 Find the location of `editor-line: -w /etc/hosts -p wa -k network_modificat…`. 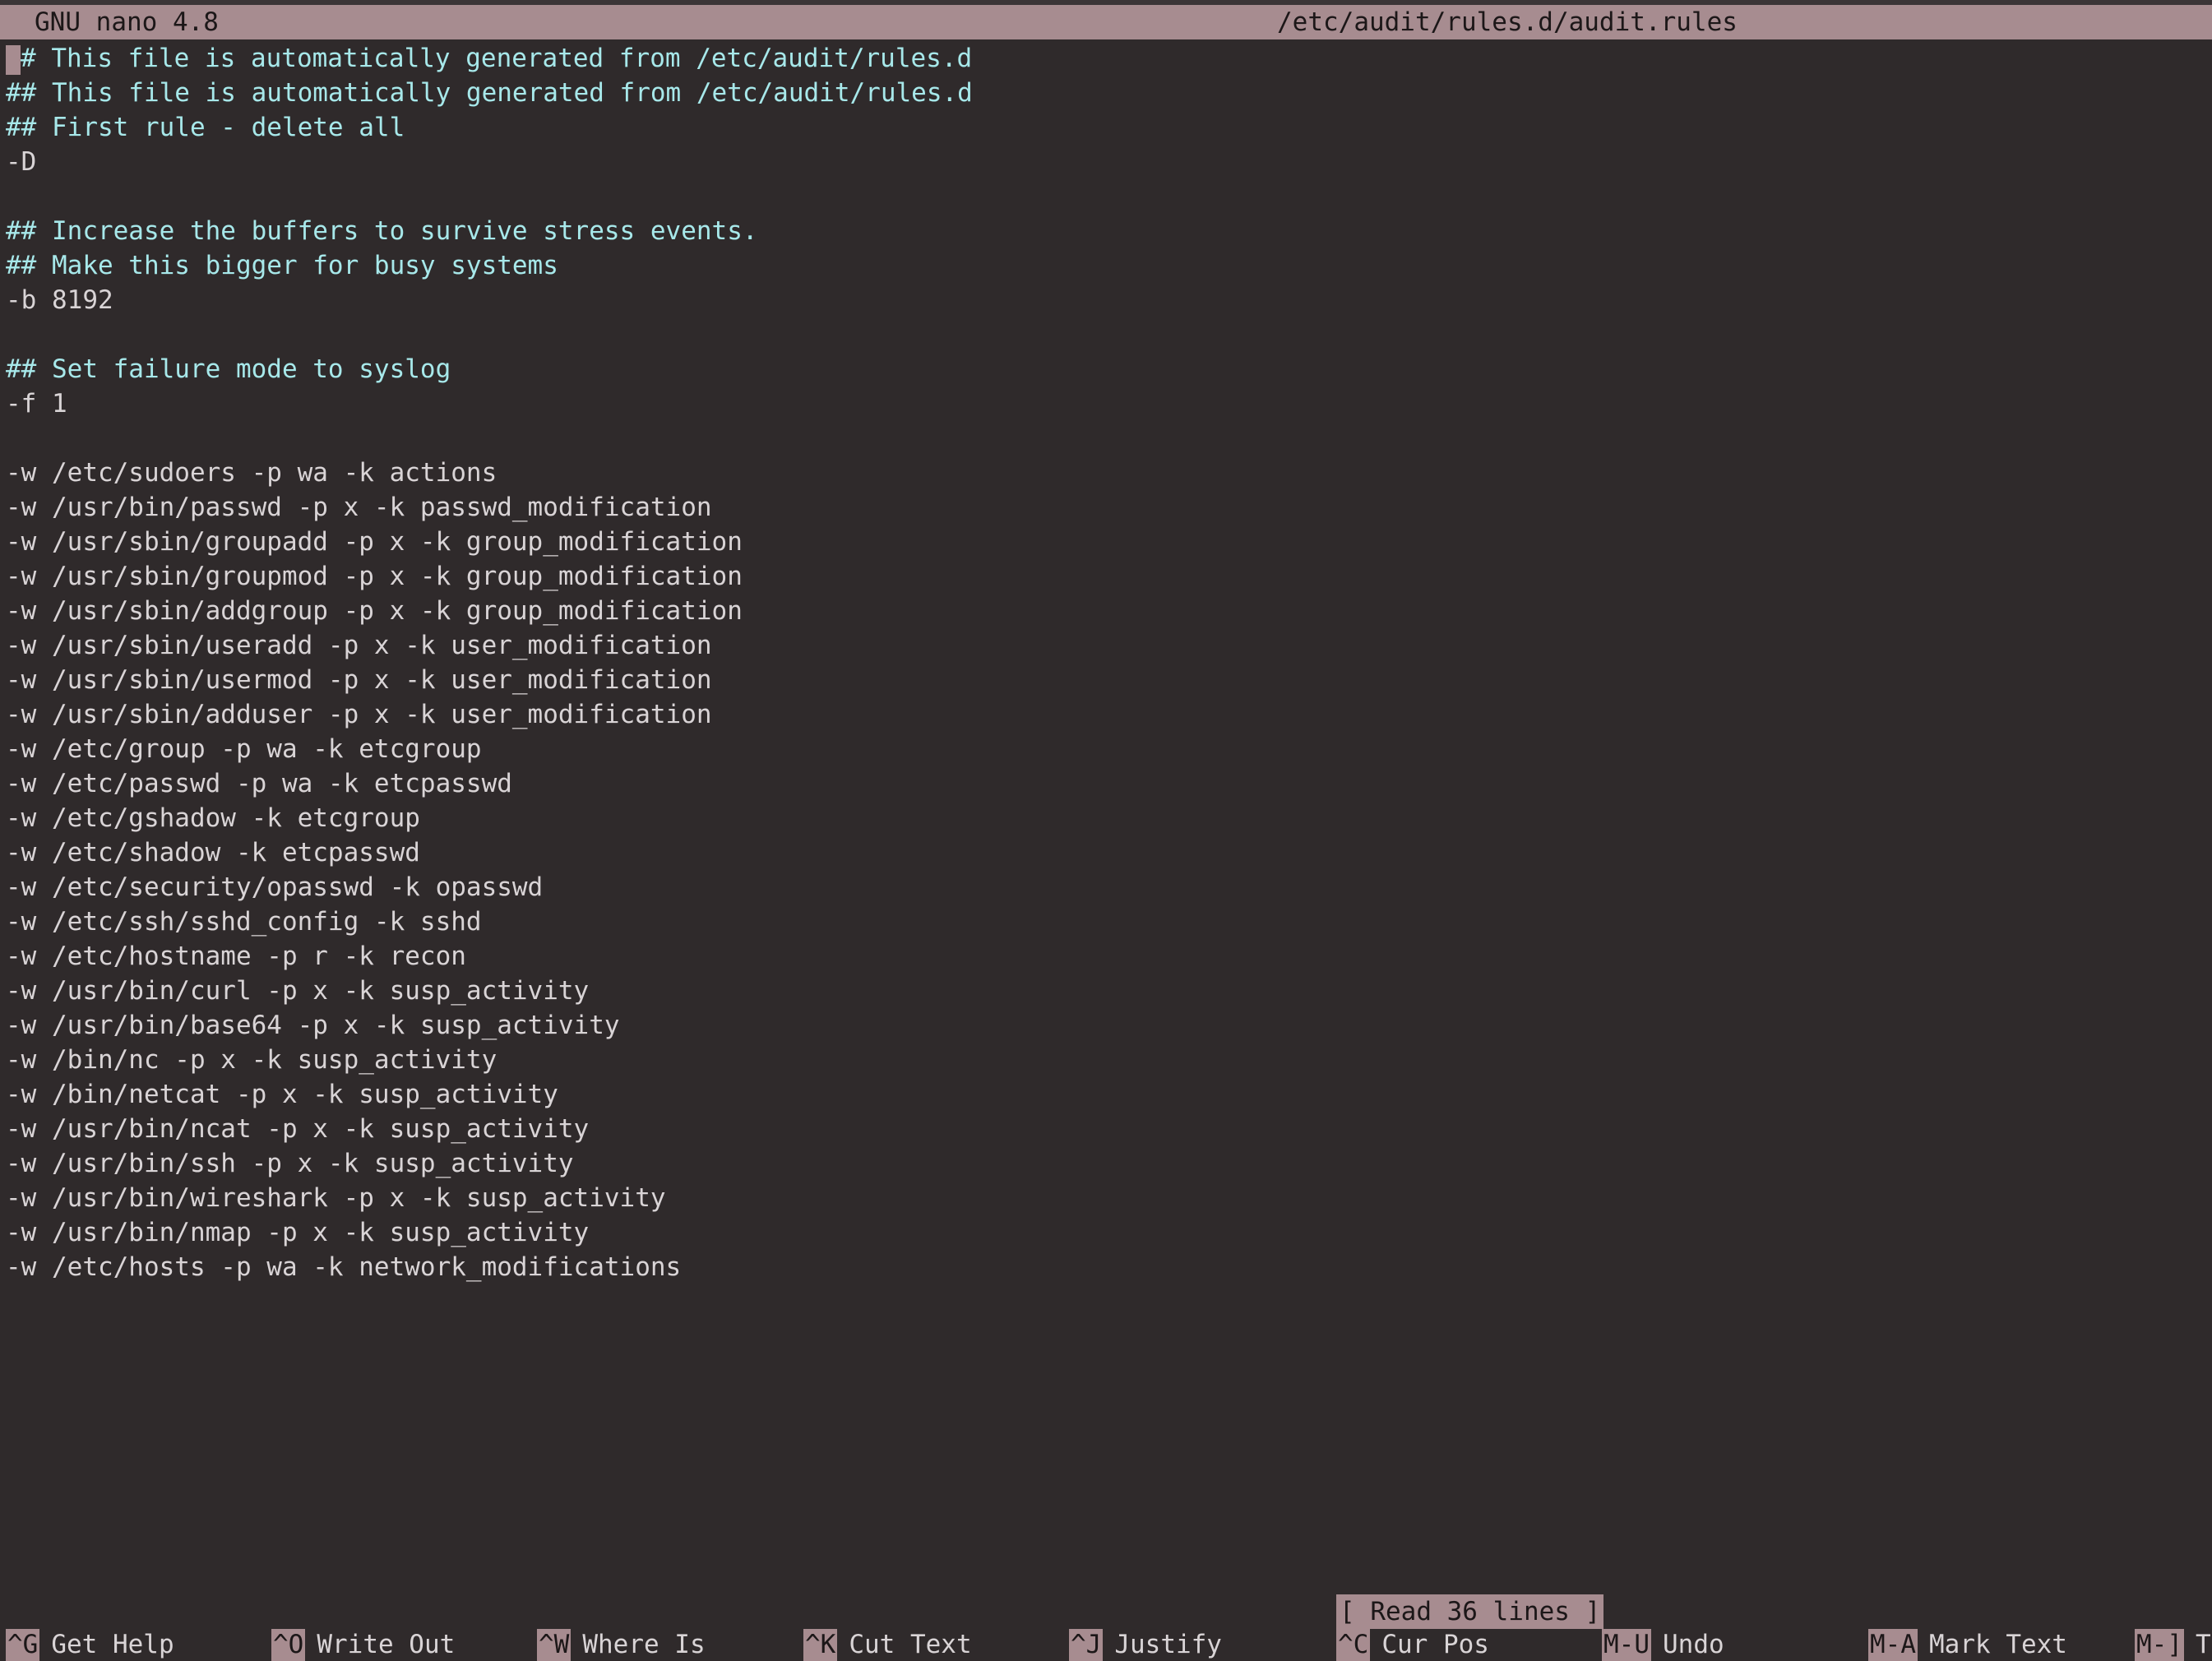

editor-line: -w /etc/hosts -p wa -k network_modificat… is located at coordinates (1103, 1267).